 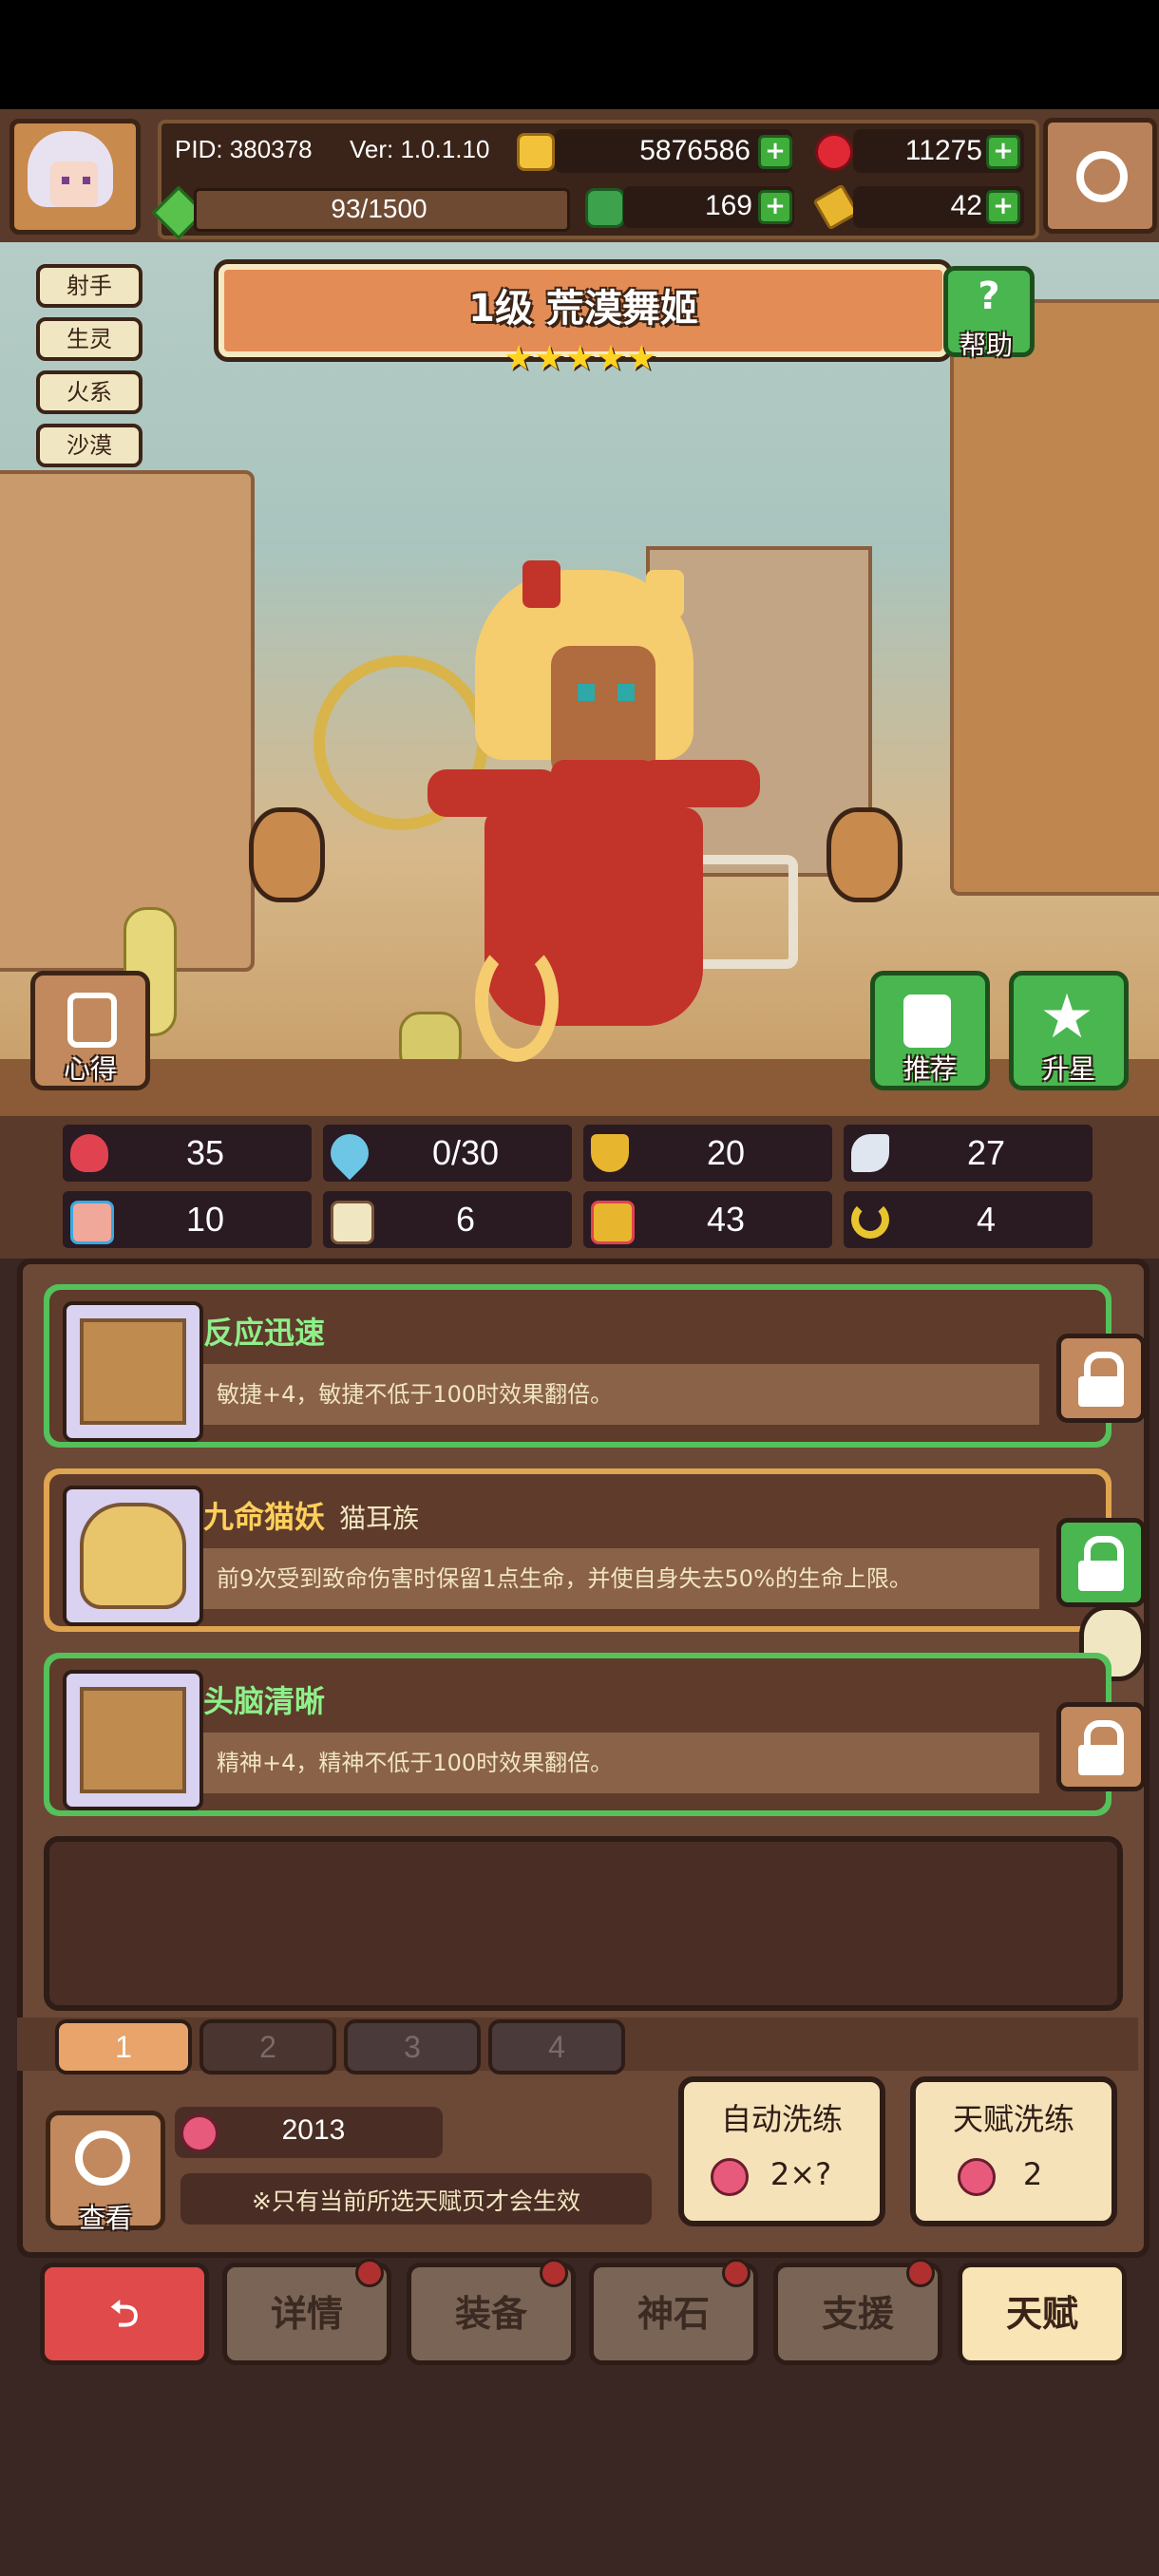 What do you see at coordinates (870, 1220) in the screenshot?
I see `horseshoe-icon` at bounding box center [870, 1220].